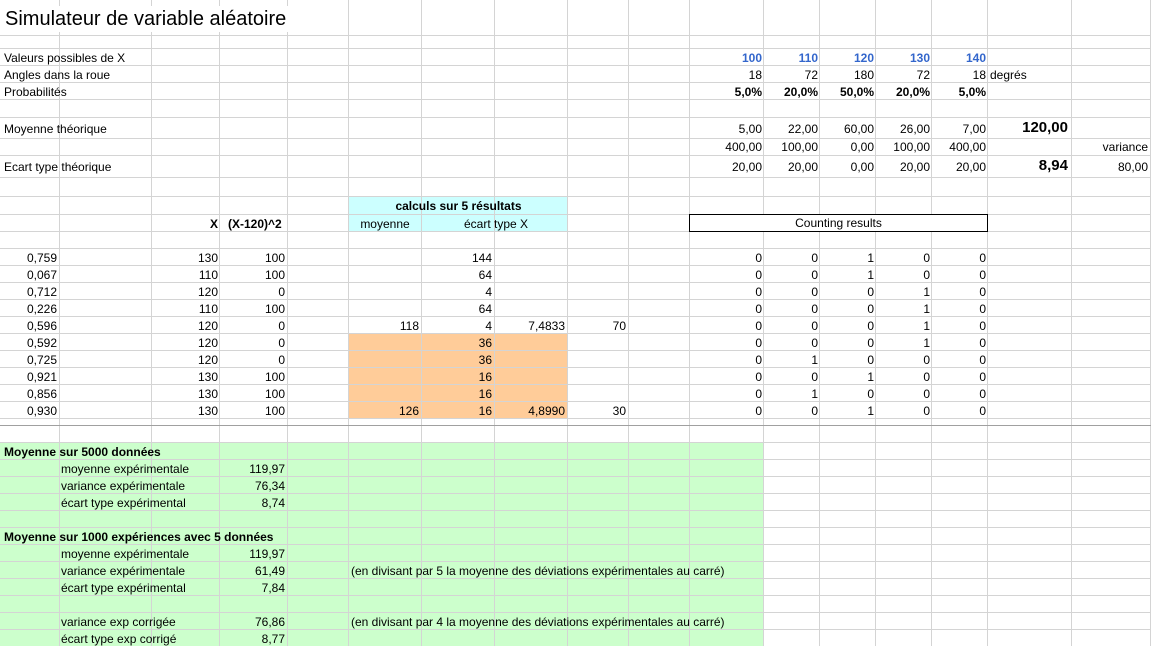 This screenshot has width=1151, height=647. Describe the element at coordinates (919, 58) in the screenshot. I see `value-cell: 130` at that location.